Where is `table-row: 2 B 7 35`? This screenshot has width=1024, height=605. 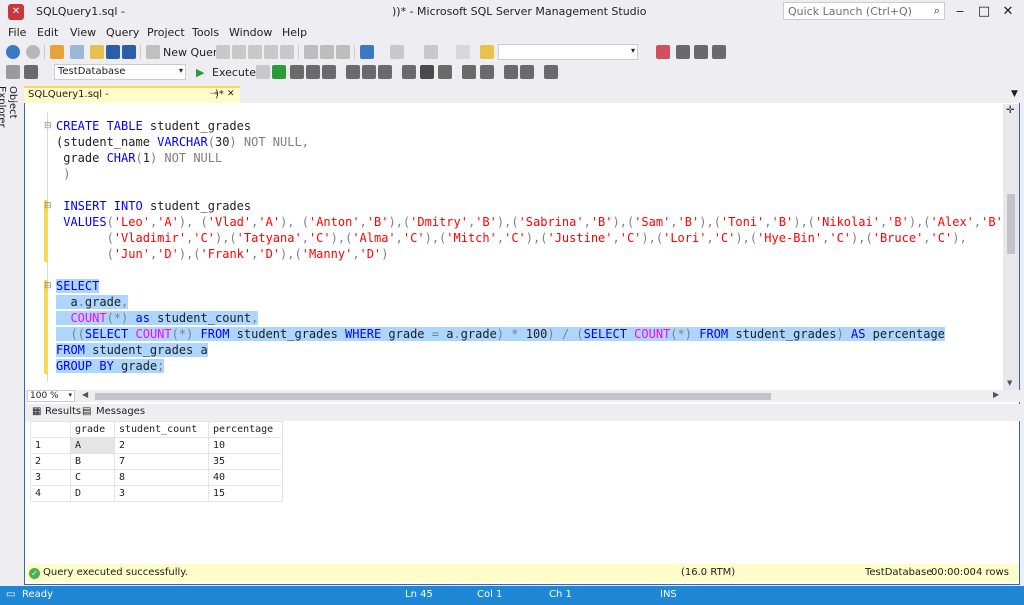
table-row: 2 B 7 35 is located at coordinates (156, 461).